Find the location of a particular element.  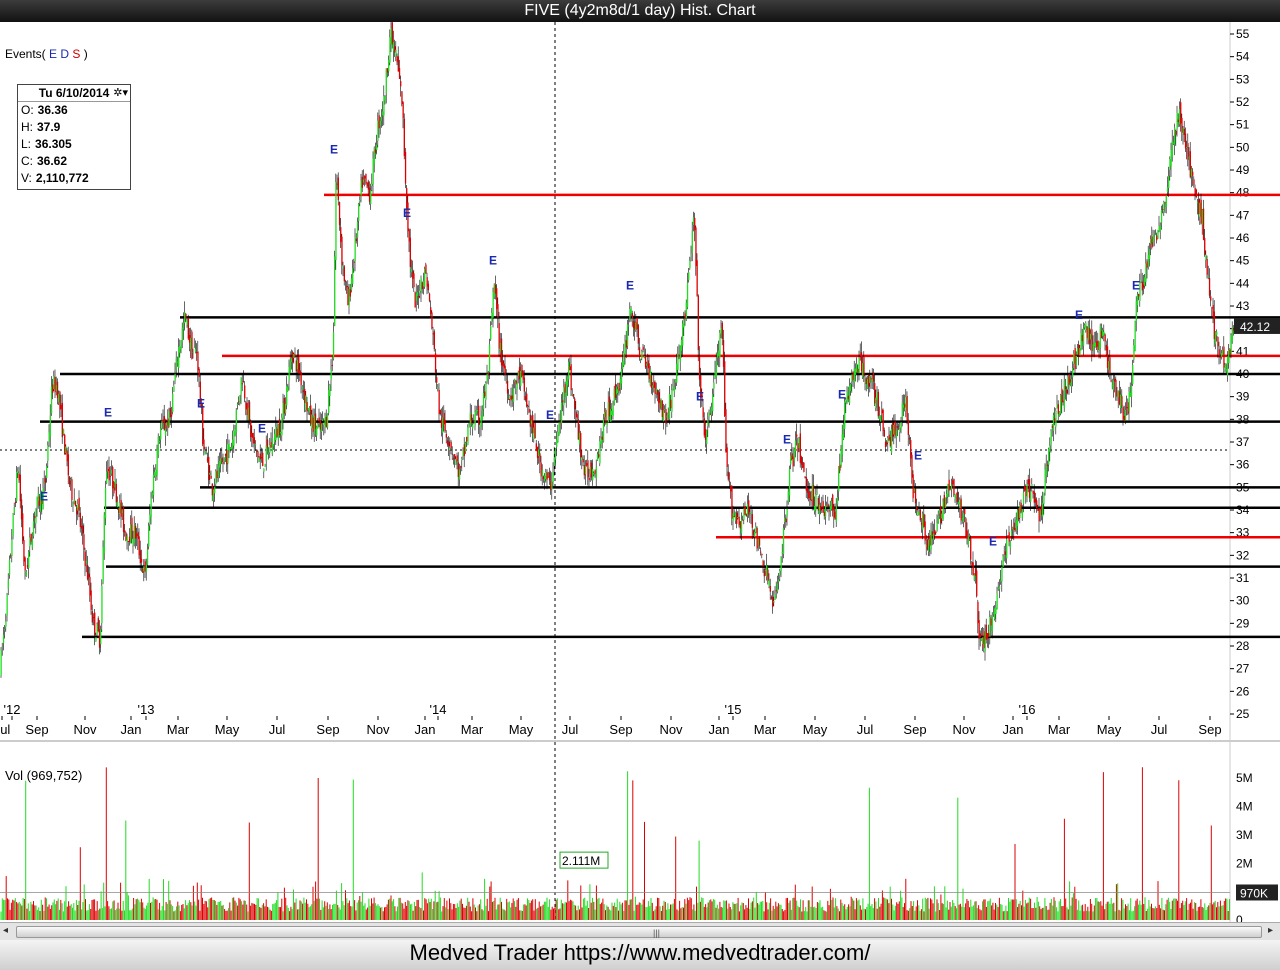

scroll-right-arrow-icon: ▸ is located at coordinates (1270, 930).